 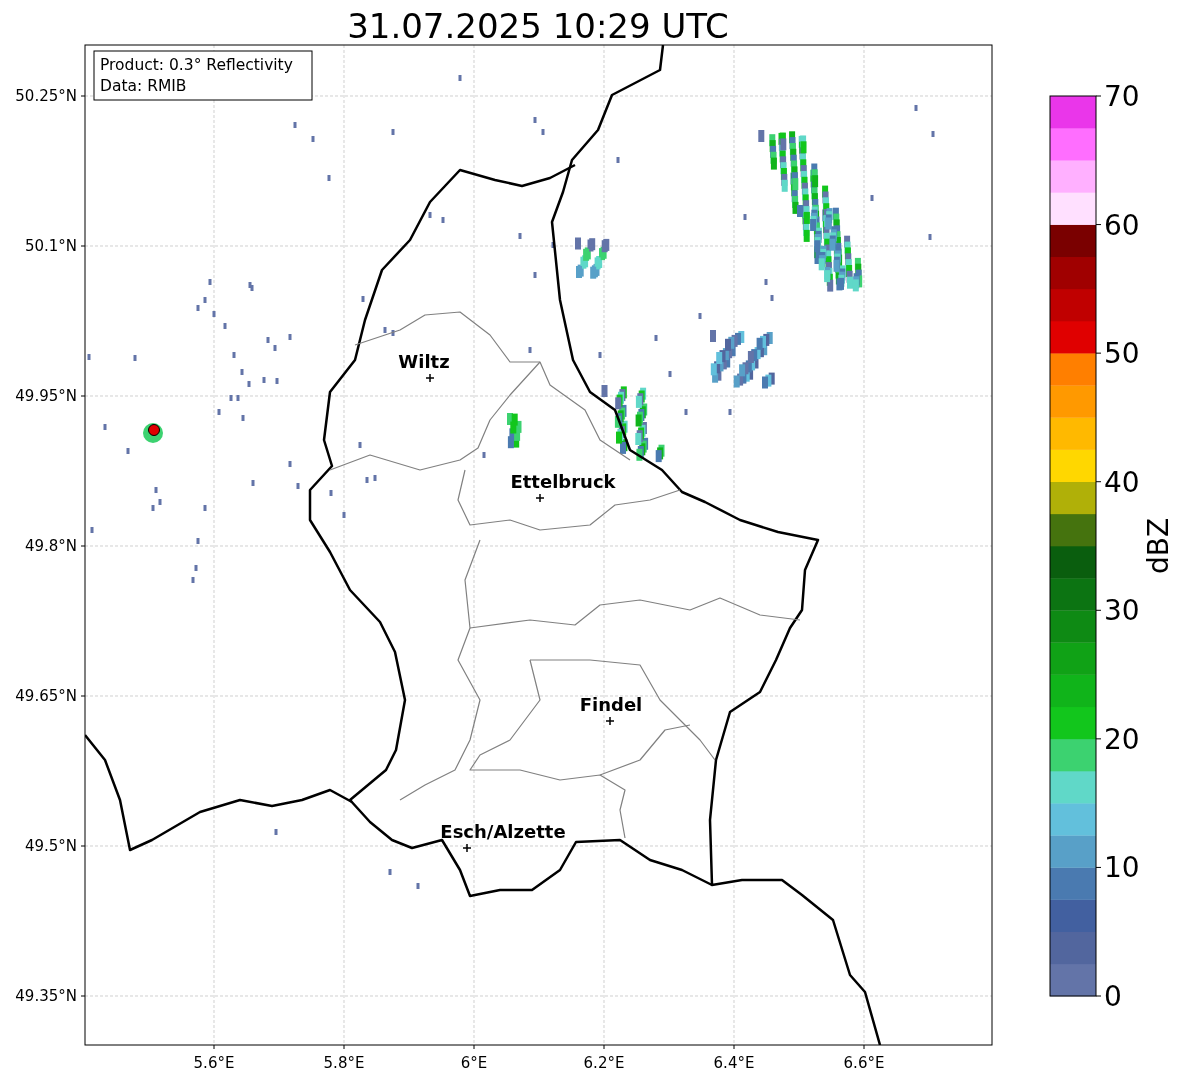 I want to click on colorbar-tick-label: 70, so click(x=1122, y=96).